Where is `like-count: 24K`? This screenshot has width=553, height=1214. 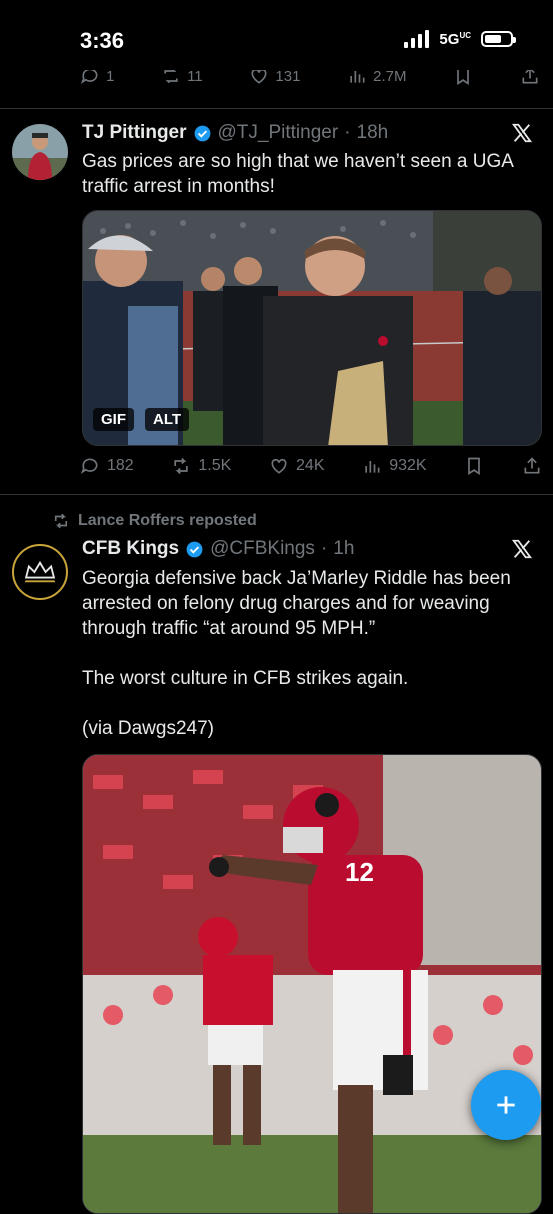 like-count: 24K is located at coordinates (310, 465).